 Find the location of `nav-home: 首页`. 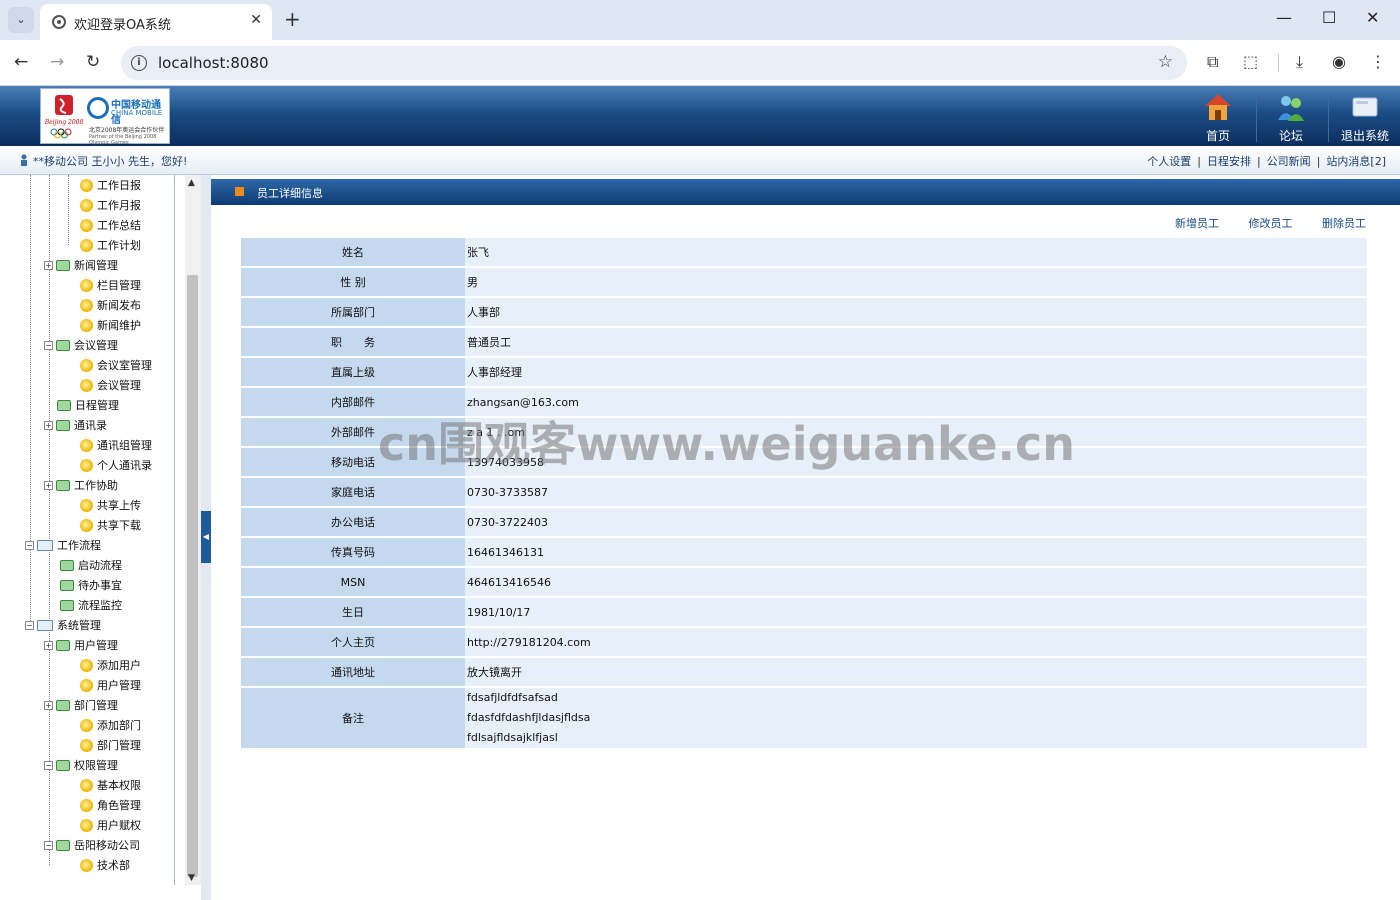

nav-home: 首页 is located at coordinates (1218, 116).